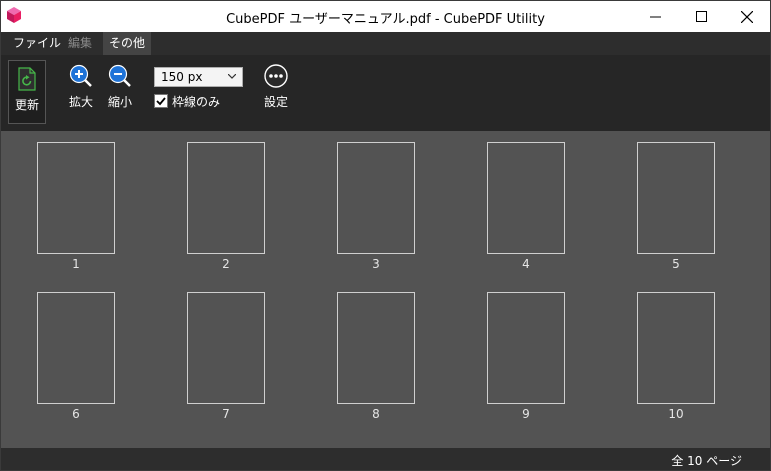  Describe the element at coordinates (385, 43) in the screenshot. I see `menu-bar: ファイル 編集 その他` at that location.